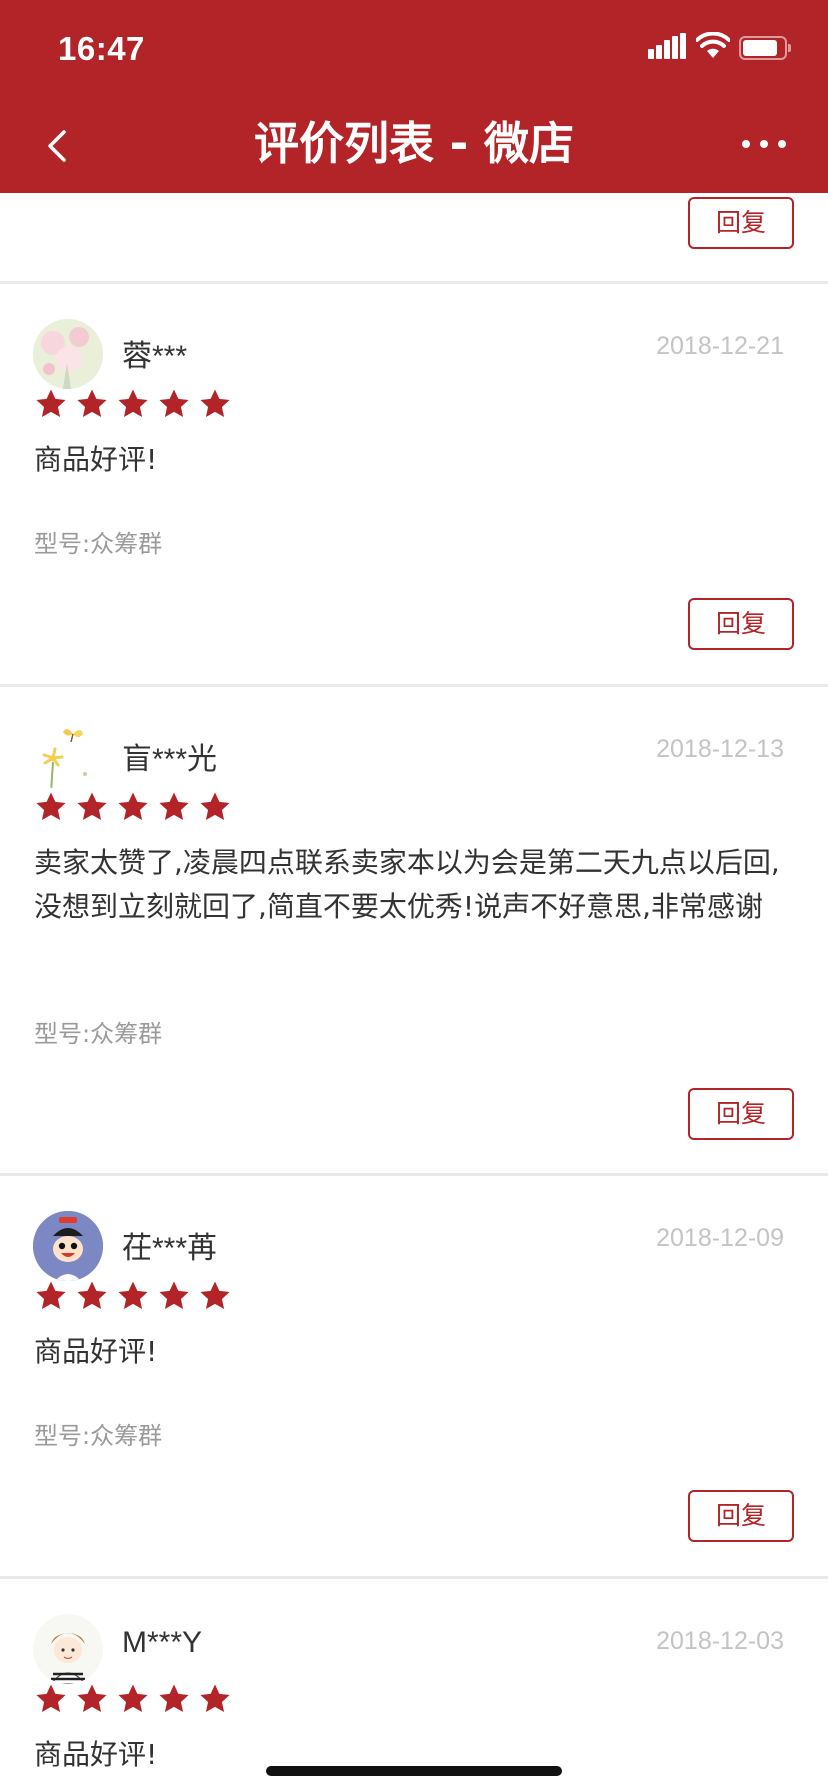  I want to click on cartoon-boy-avatar-icon, so click(68, 1246).